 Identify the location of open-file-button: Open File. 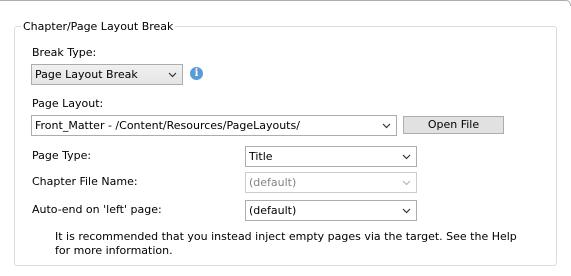
(453, 125).